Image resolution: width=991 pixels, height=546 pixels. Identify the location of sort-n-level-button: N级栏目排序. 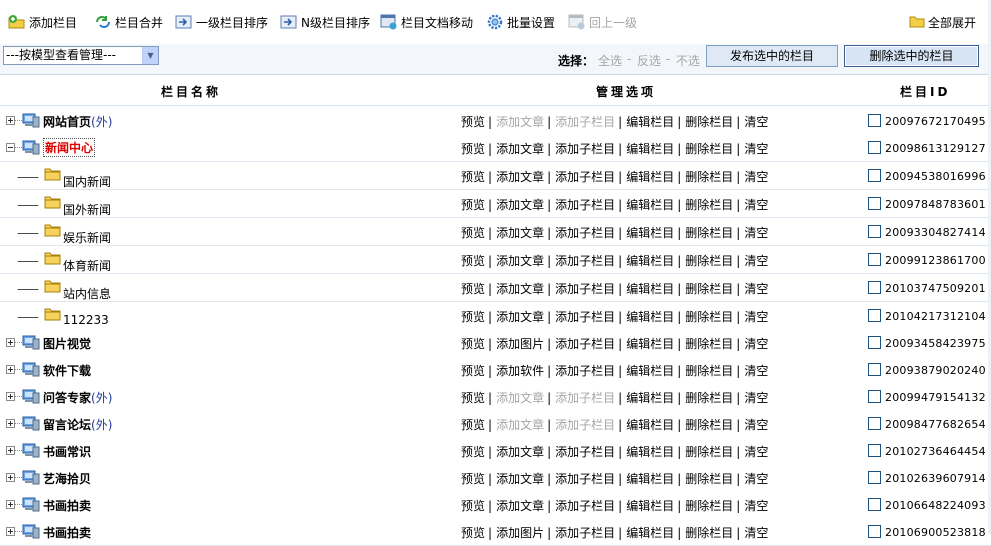
(325, 22).